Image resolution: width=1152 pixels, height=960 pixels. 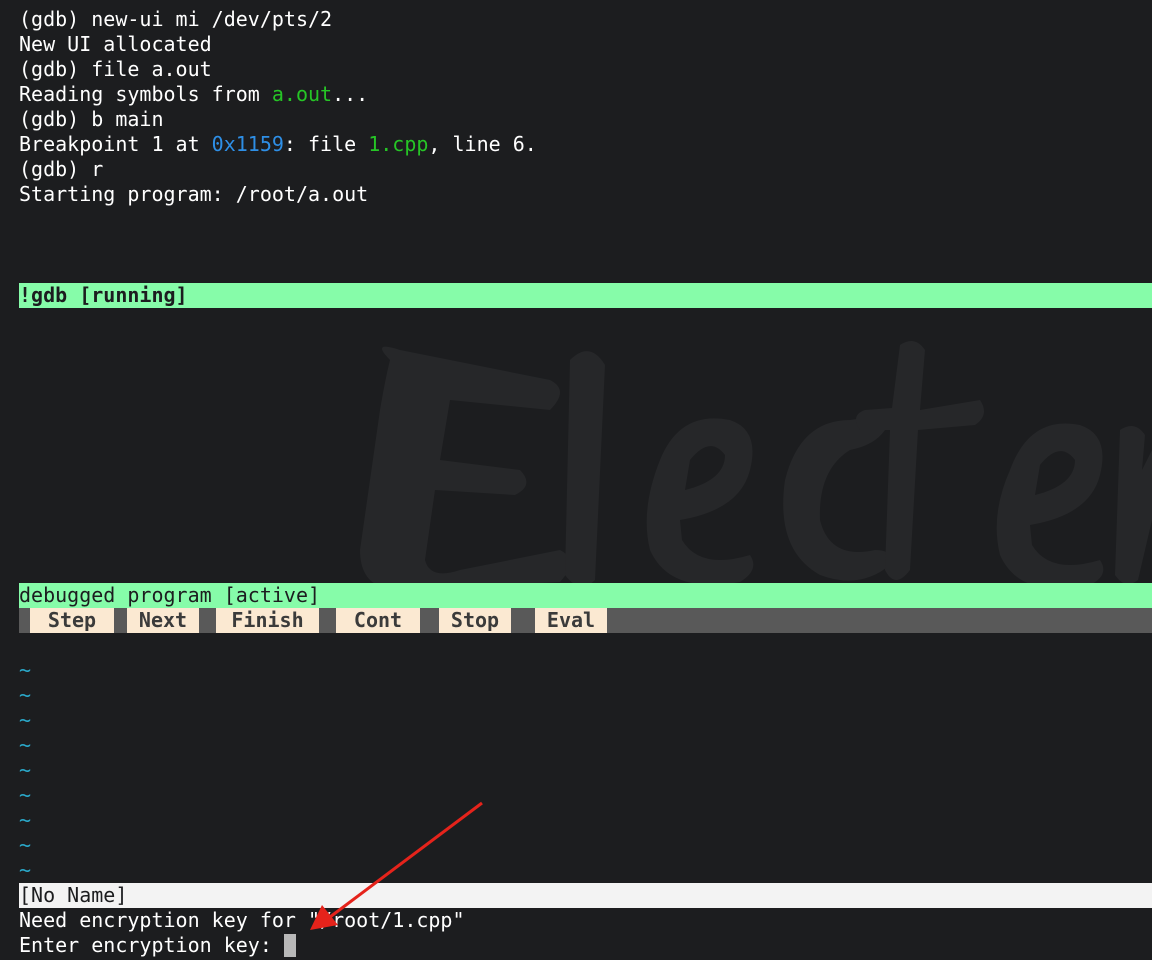 What do you see at coordinates (396, 865) in the screenshot?
I see `annotation-arrow-icon` at bounding box center [396, 865].